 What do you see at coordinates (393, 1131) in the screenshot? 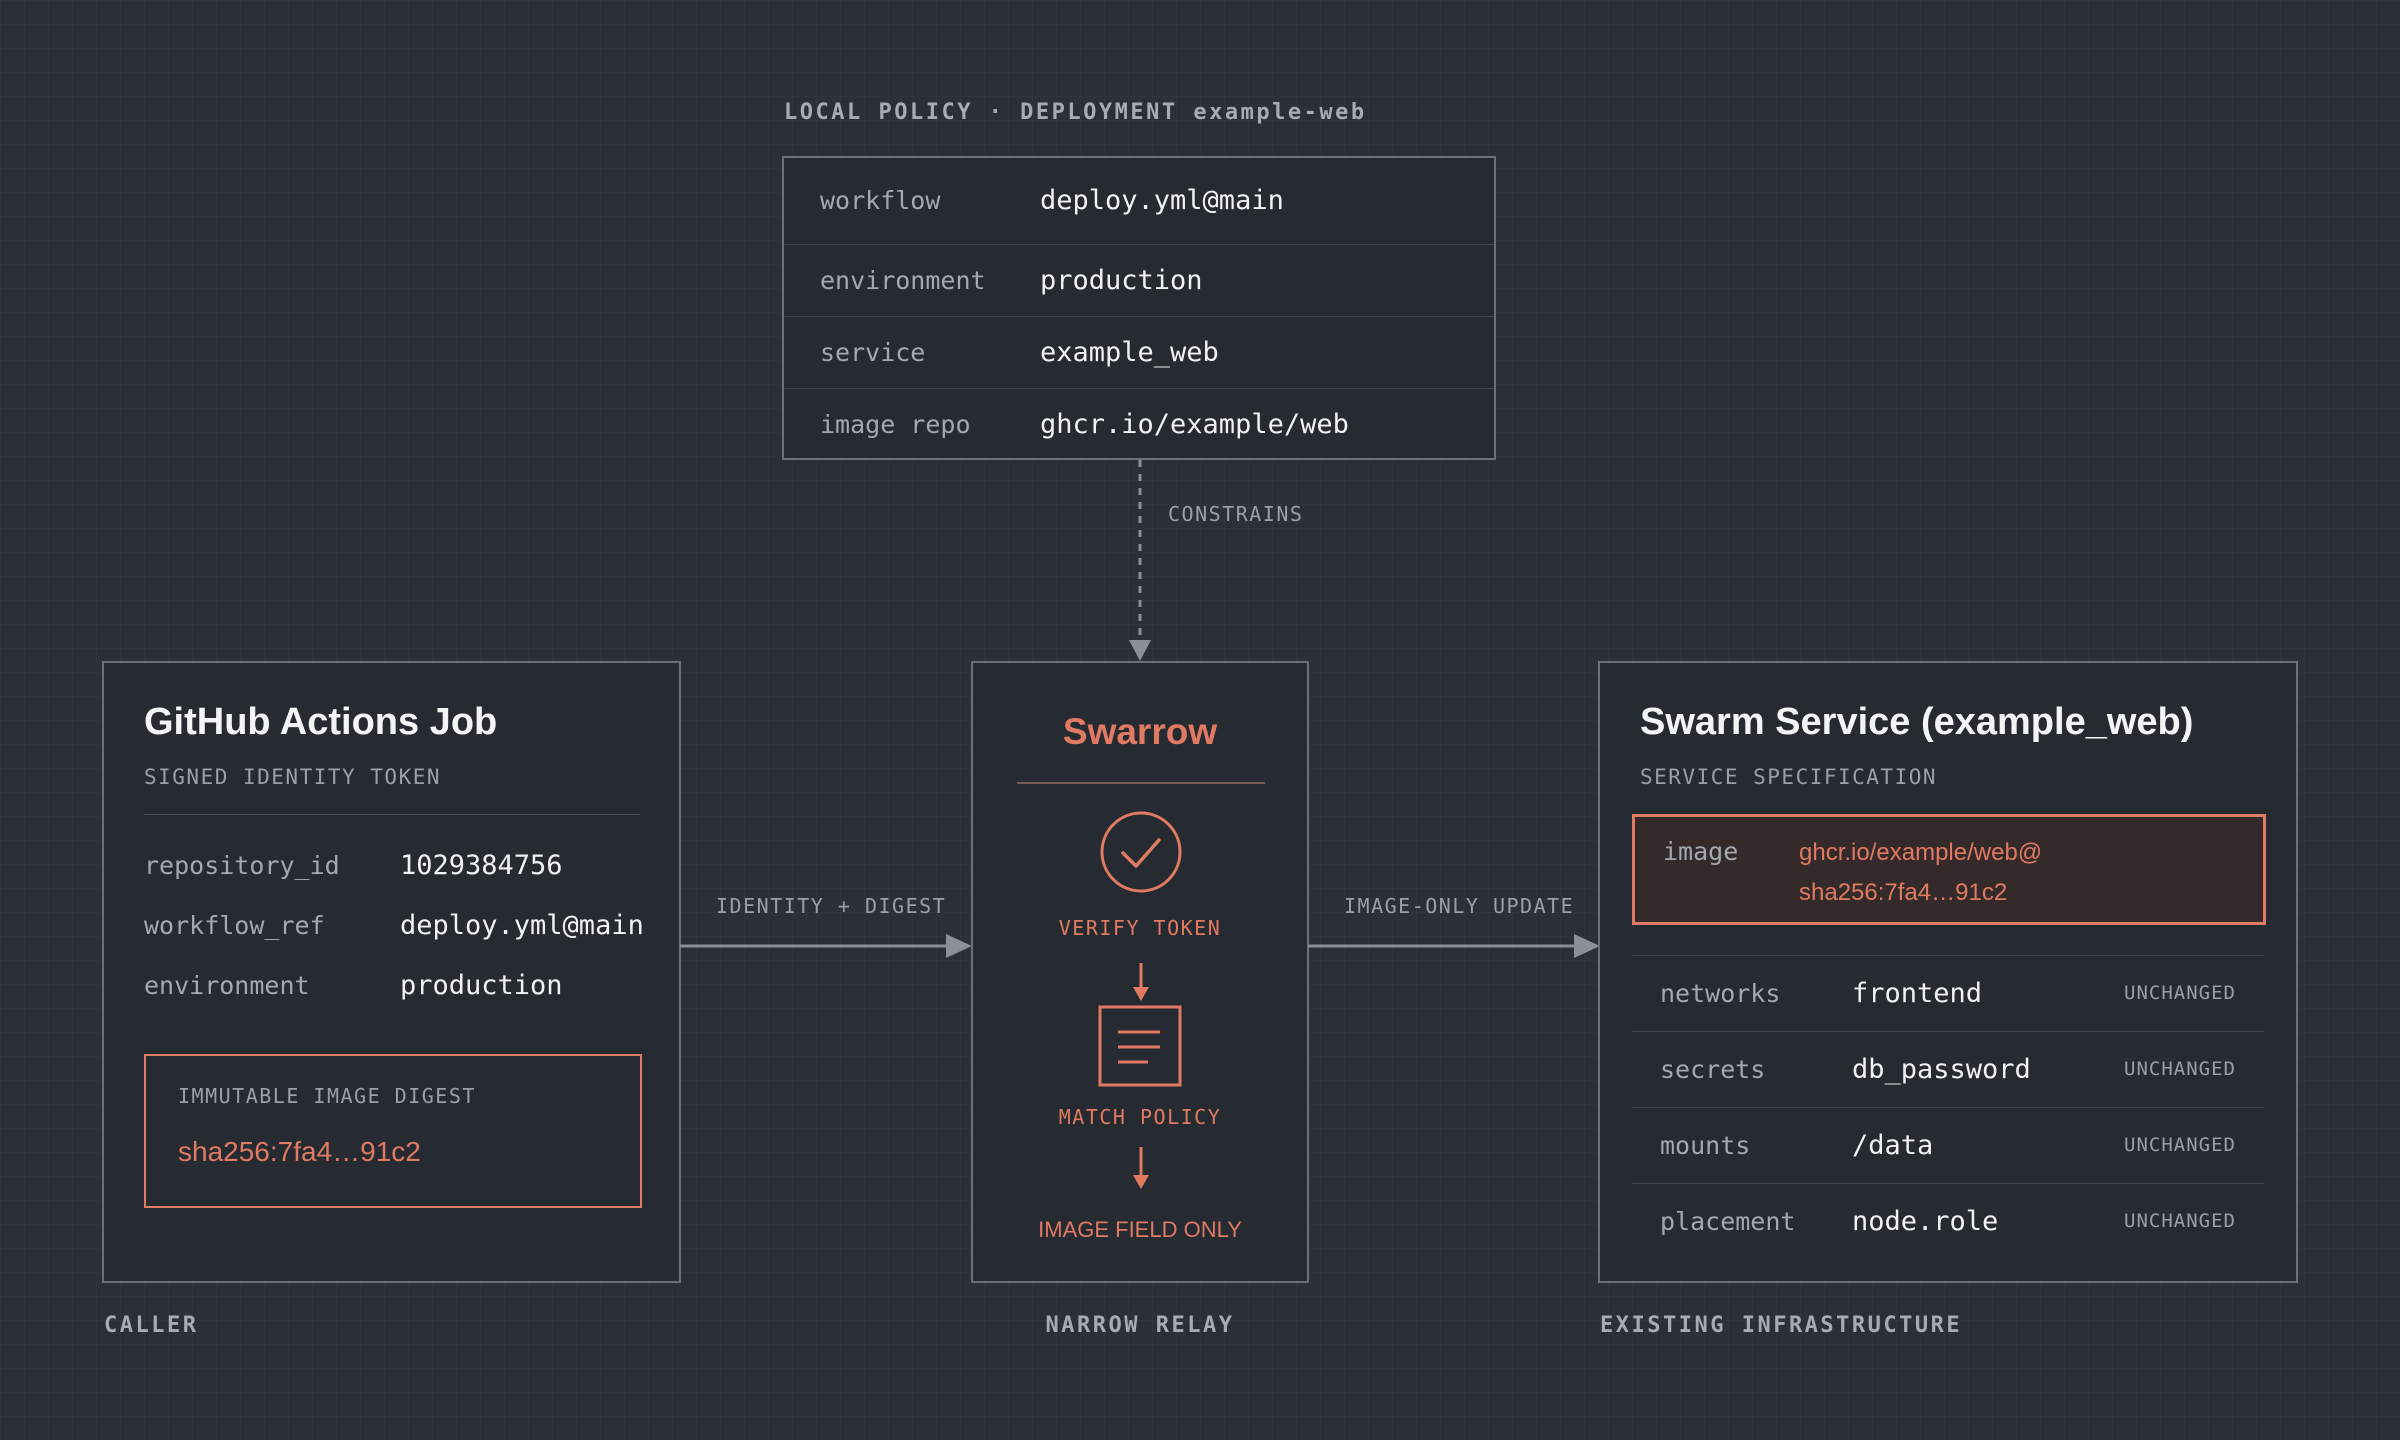
I see `digest-box: IMMUTABLE IMAGE DIGEST sha256:7fa4…91c2` at bounding box center [393, 1131].